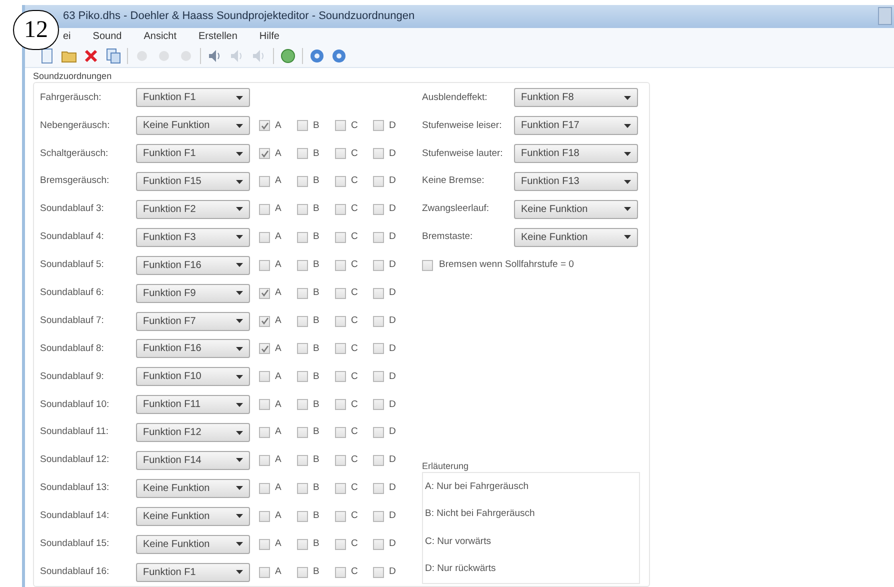  I want to click on menu-item: ei, so click(67, 36).